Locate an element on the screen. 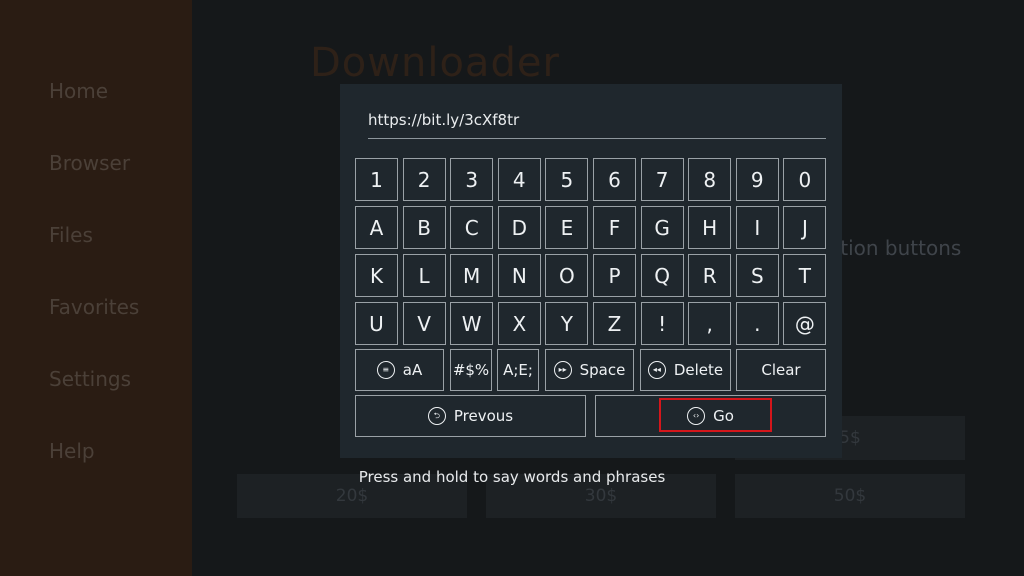 This screenshot has width=1024, height=576. key-7: 7 is located at coordinates (662, 179).